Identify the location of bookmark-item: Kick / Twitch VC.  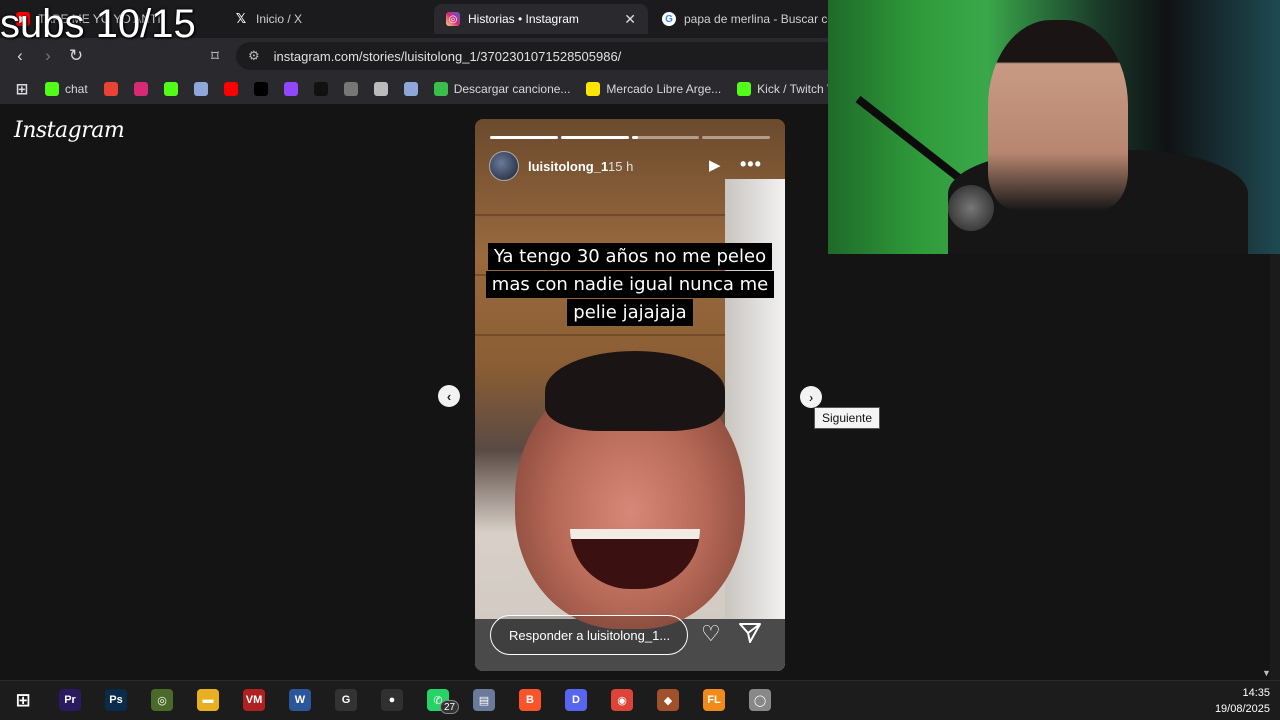
(781, 89).